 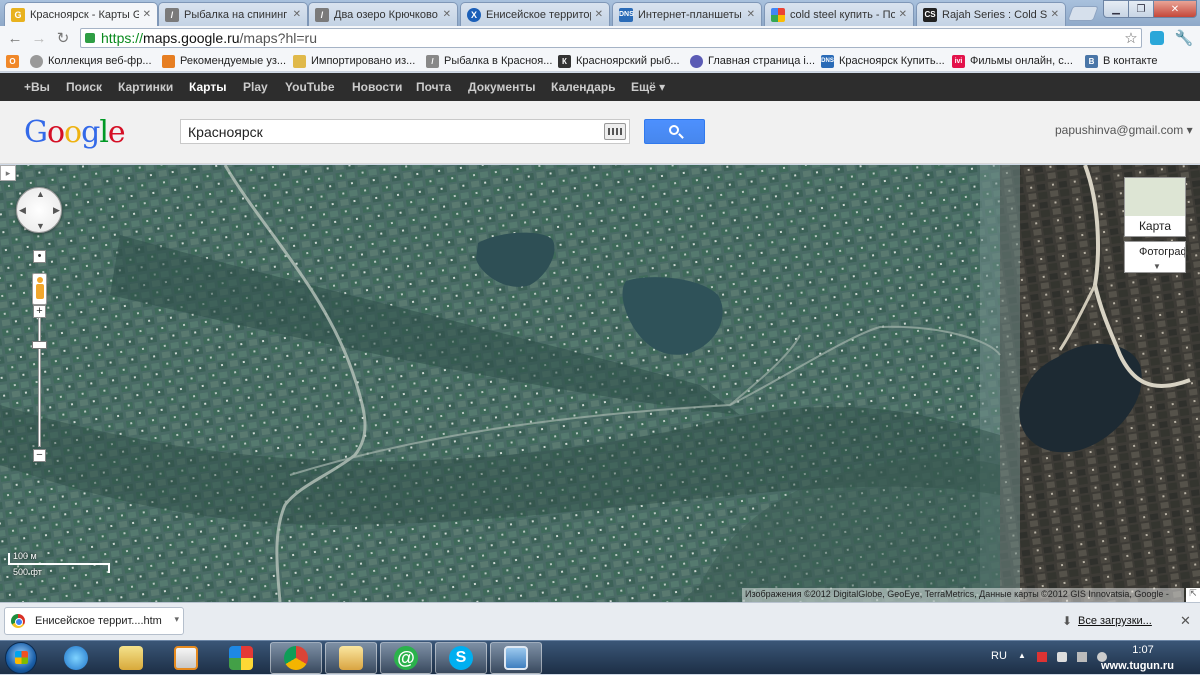 What do you see at coordinates (535, 14) in the screenshot?
I see `tab-enisei: X Енисейское территор ✕` at bounding box center [535, 14].